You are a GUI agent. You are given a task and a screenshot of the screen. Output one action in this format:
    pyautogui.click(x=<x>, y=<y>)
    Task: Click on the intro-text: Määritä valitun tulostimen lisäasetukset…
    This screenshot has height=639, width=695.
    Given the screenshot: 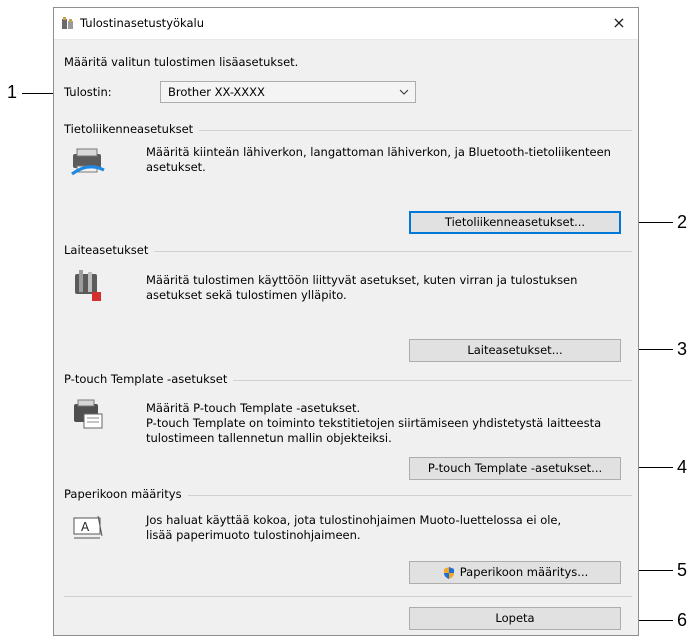 What is the action you would take?
    pyautogui.click(x=181, y=62)
    